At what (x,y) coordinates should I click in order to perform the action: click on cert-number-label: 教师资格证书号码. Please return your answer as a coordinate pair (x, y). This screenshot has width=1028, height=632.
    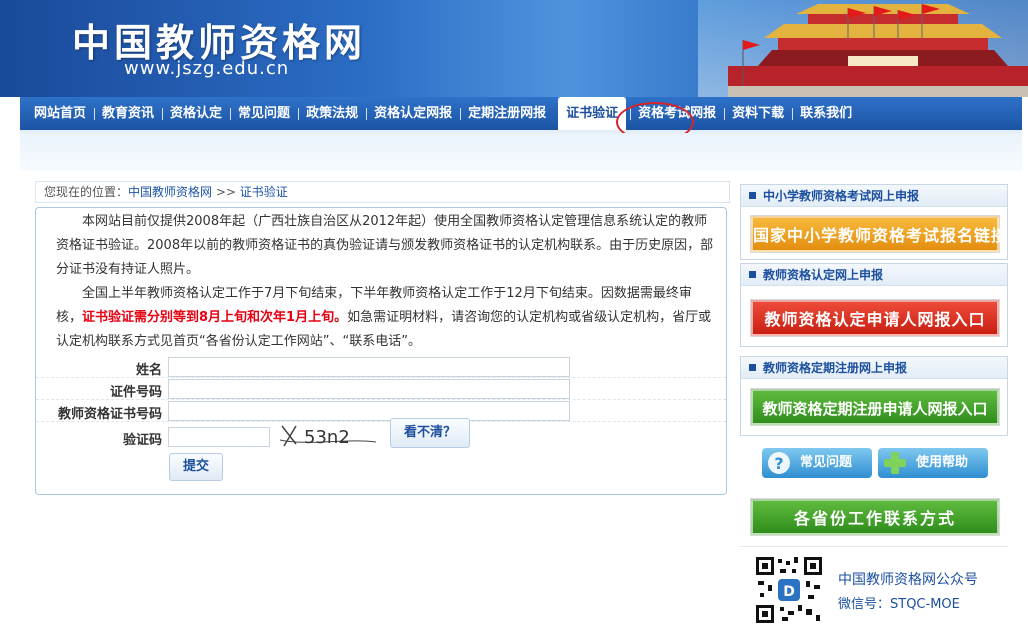
    Looking at the image, I should click on (109, 414).